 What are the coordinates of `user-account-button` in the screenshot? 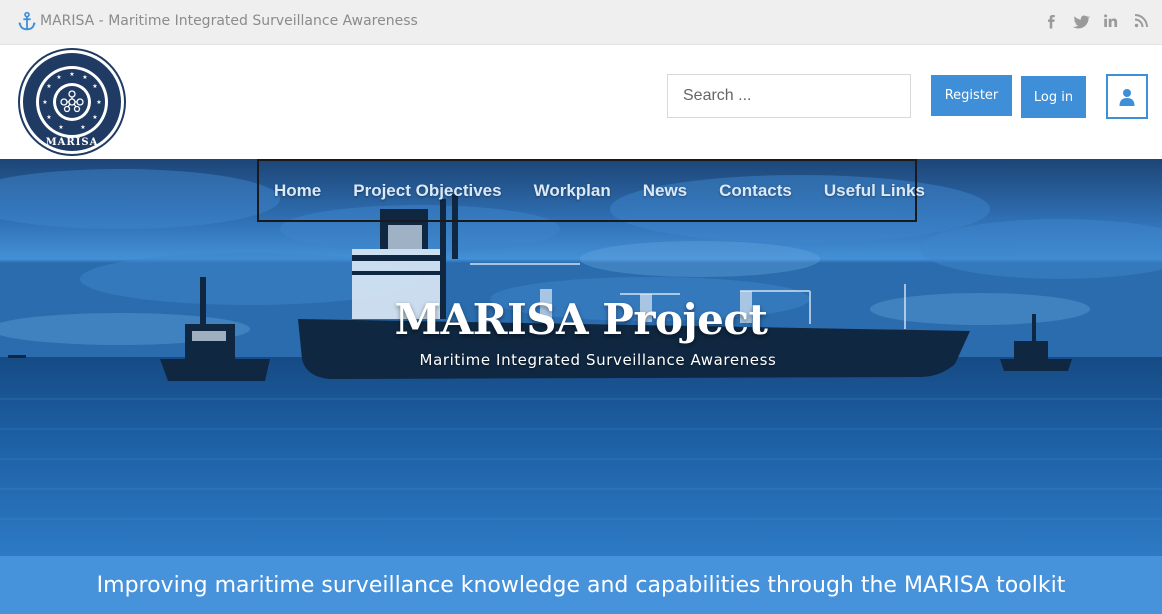 It's located at (1127, 96).